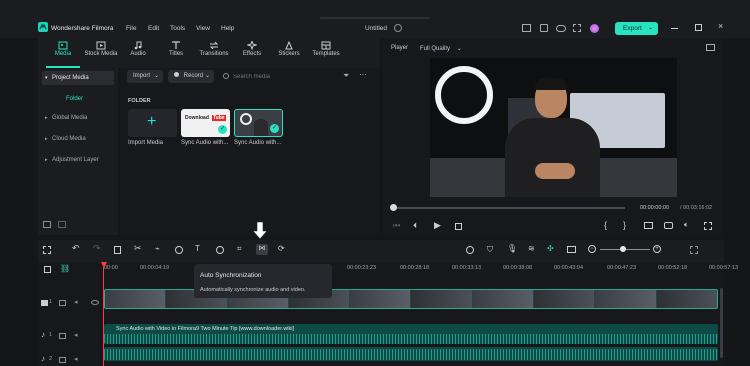  What do you see at coordinates (274, 128) in the screenshot?
I see `checkmark-icon: ✓` at bounding box center [274, 128].